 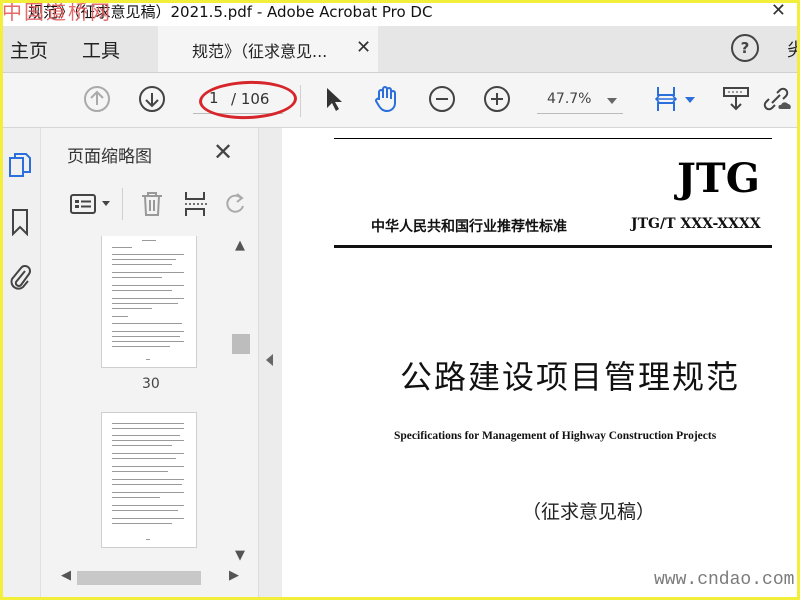 What do you see at coordinates (97, 99) in the screenshot?
I see `prev-page-icon` at bounding box center [97, 99].